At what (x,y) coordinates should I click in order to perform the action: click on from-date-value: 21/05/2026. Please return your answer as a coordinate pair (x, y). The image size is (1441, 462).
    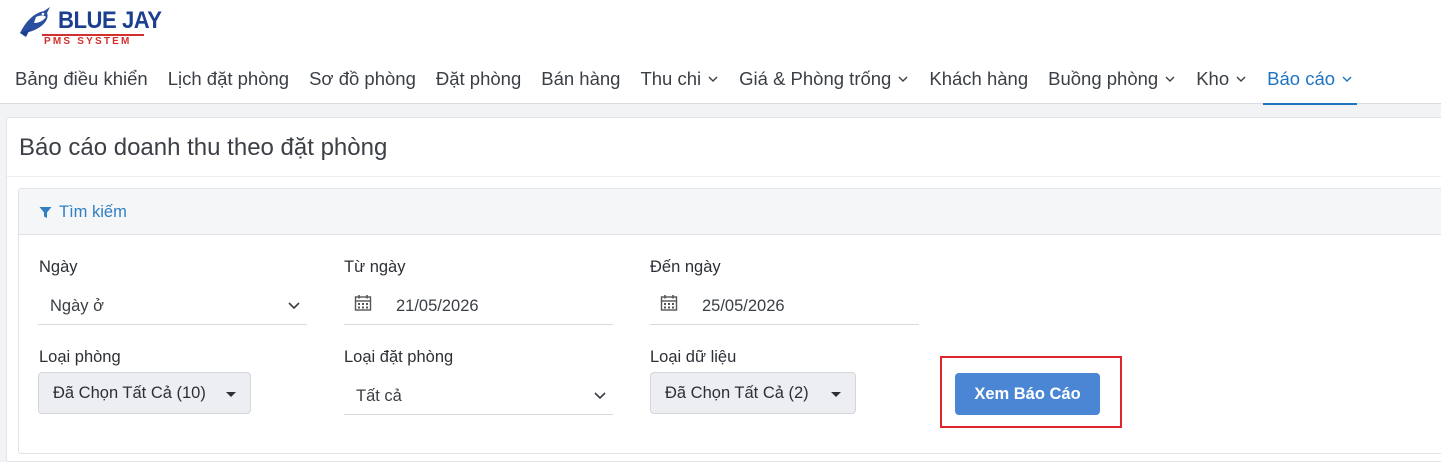
    Looking at the image, I should click on (437, 306).